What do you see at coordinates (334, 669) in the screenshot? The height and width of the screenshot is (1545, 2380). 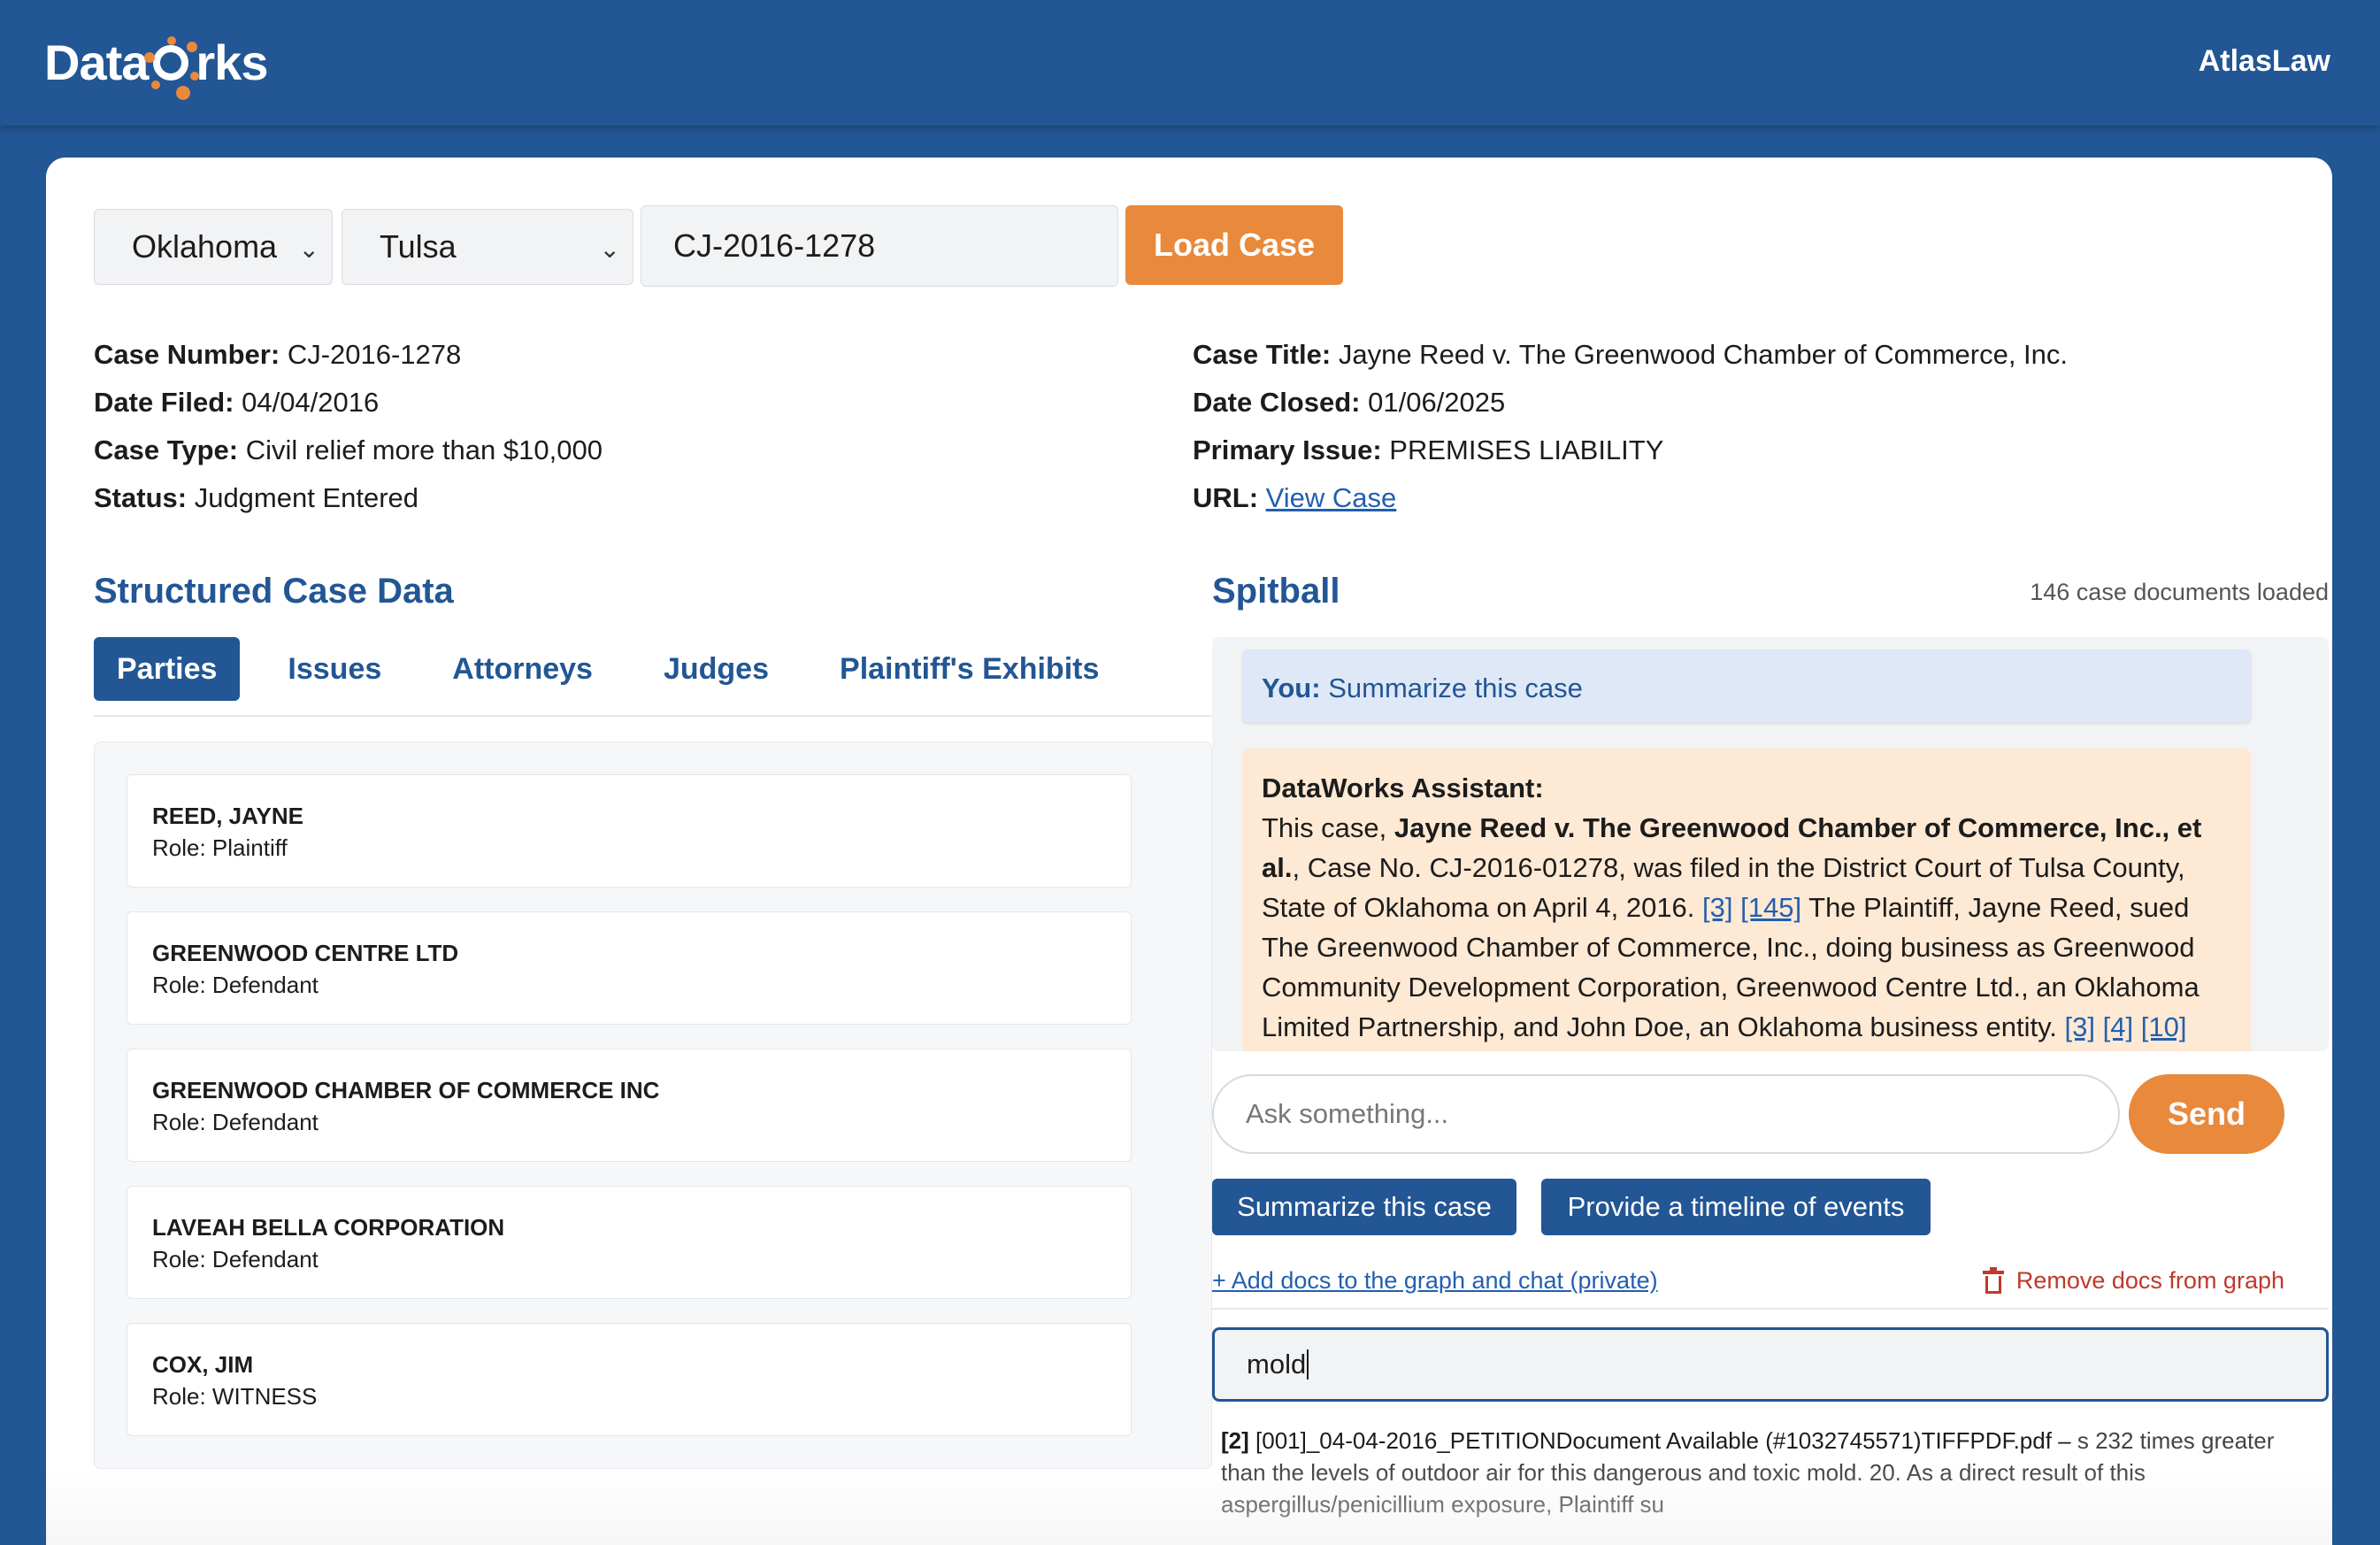 I see `tab-issues: Issues` at bounding box center [334, 669].